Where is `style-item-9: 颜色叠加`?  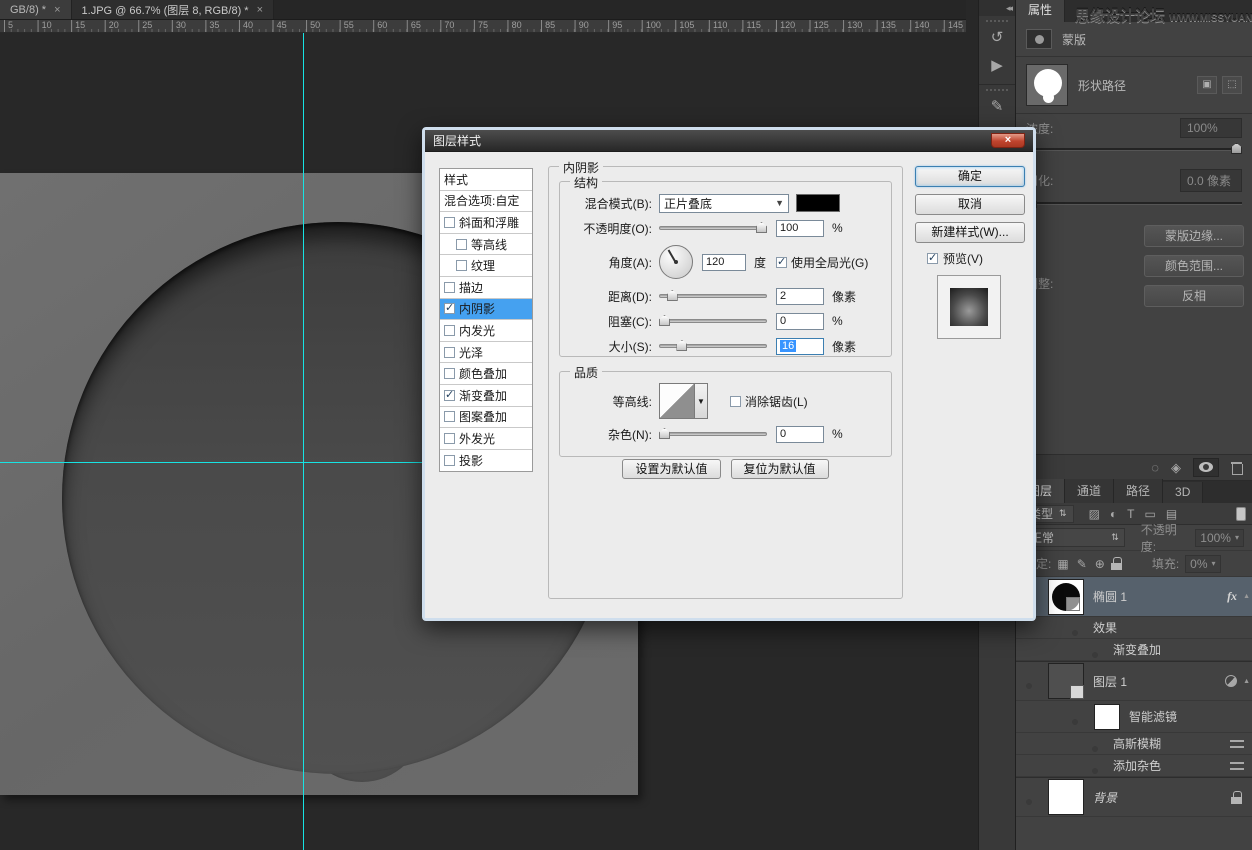
style-item-9: 颜色叠加 is located at coordinates (486, 374).